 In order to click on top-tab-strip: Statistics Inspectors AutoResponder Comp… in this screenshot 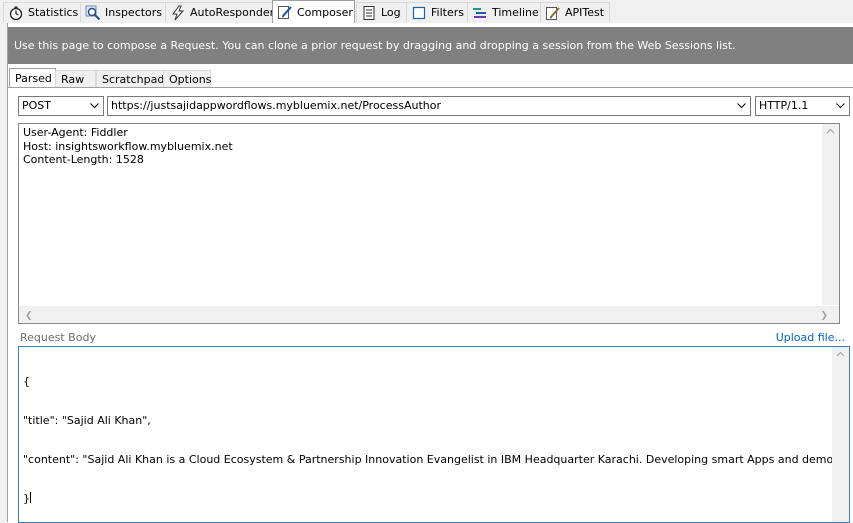, I will do `click(426, 11)`.